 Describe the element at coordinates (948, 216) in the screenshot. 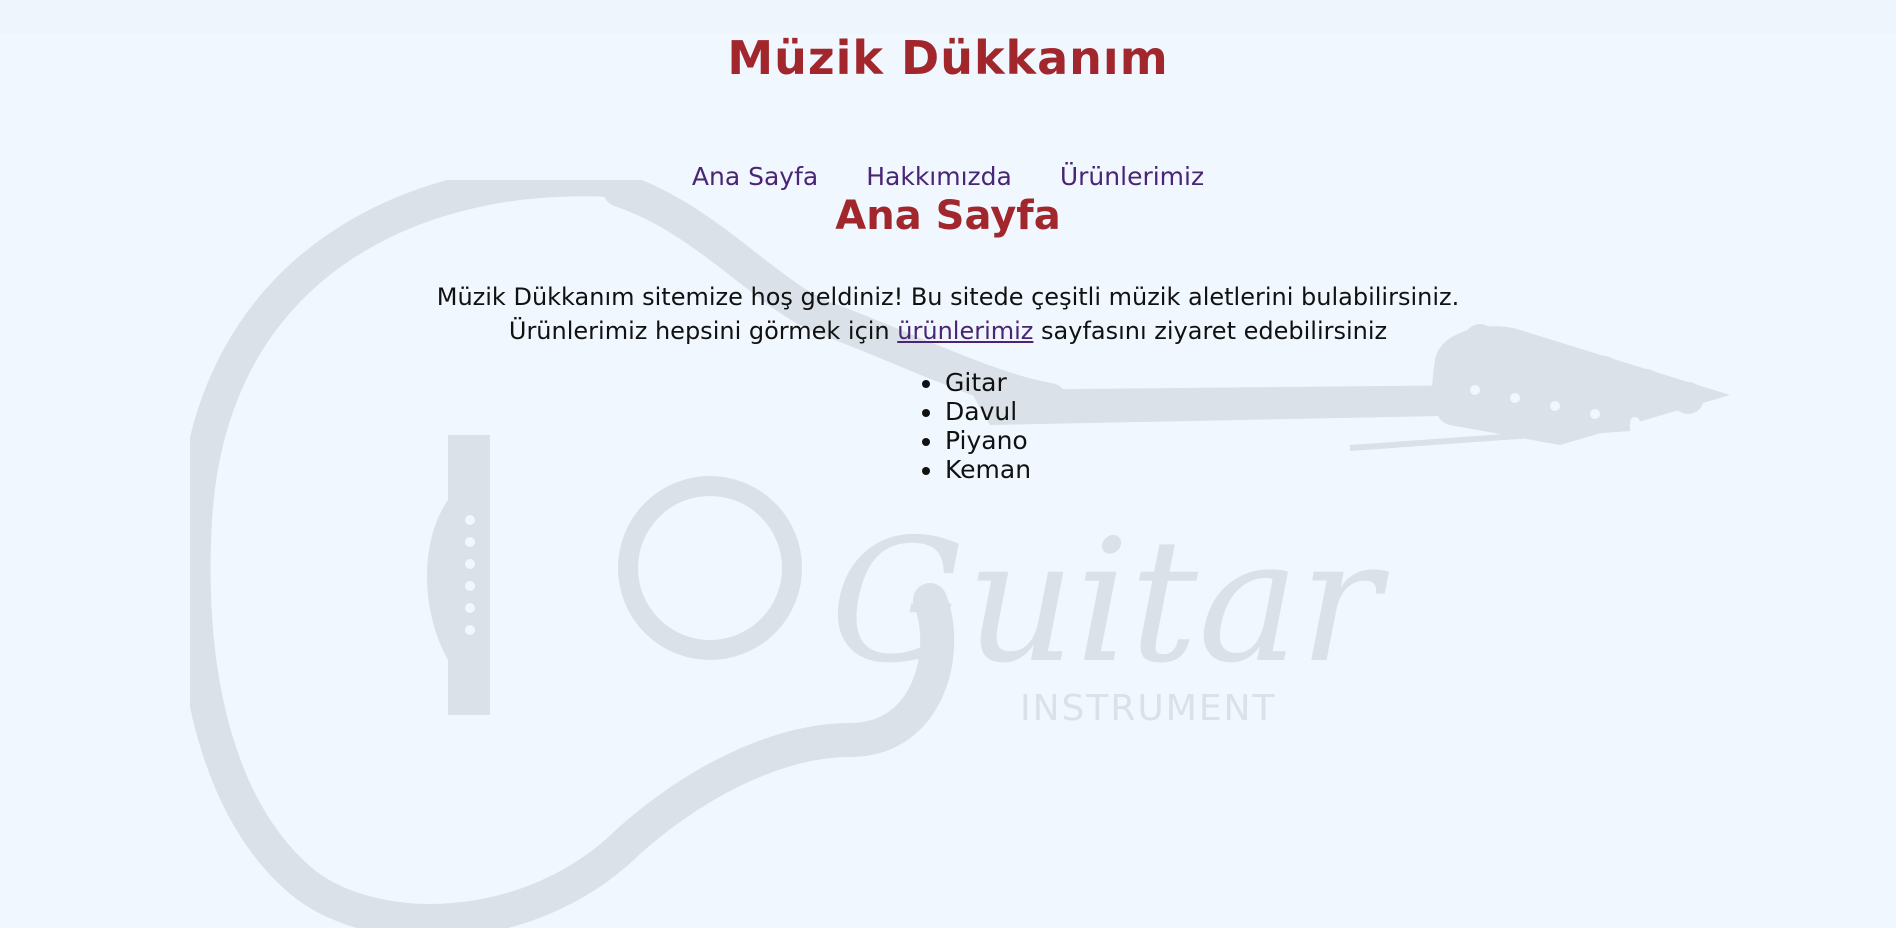

I see `page-heading: Ana Sayfa` at that location.